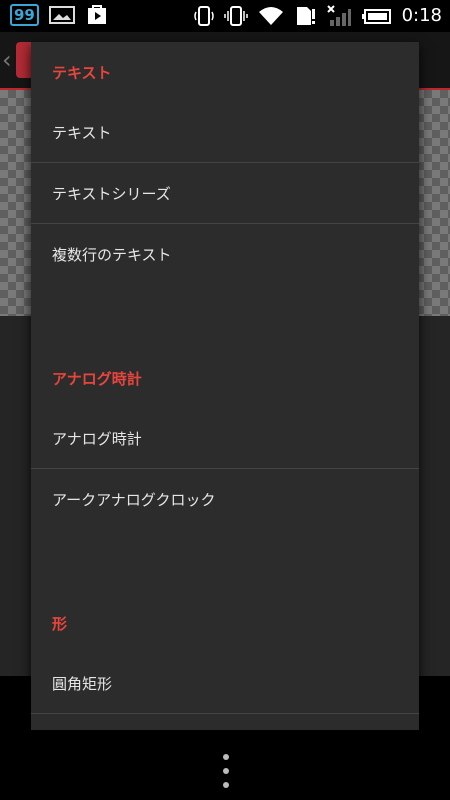 The image size is (450, 800). What do you see at coordinates (226, 771) in the screenshot?
I see `overflow-menu-icon` at bounding box center [226, 771].